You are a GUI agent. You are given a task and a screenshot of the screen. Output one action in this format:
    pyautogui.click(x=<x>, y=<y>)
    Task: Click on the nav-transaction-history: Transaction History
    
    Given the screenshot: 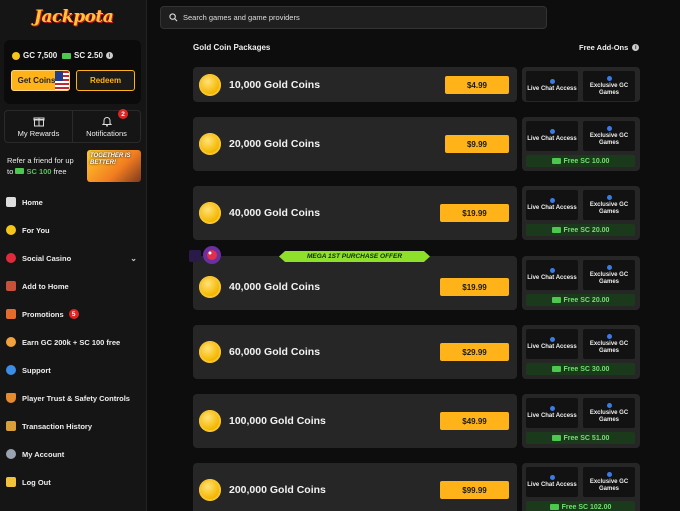 What is the action you would take?
    pyautogui.click(x=73, y=426)
    